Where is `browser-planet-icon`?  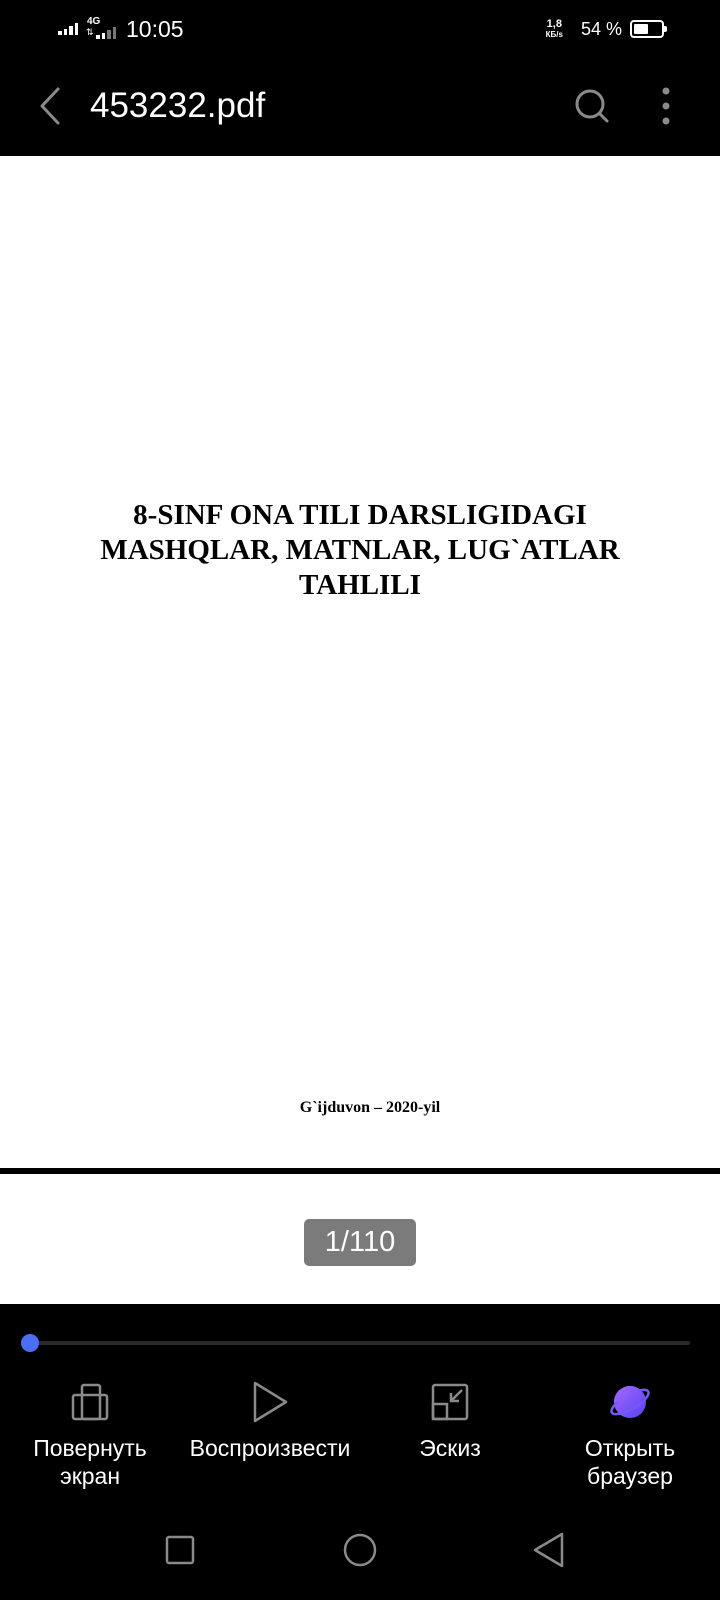 browser-planet-icon is located at coordinates (630, 1402).